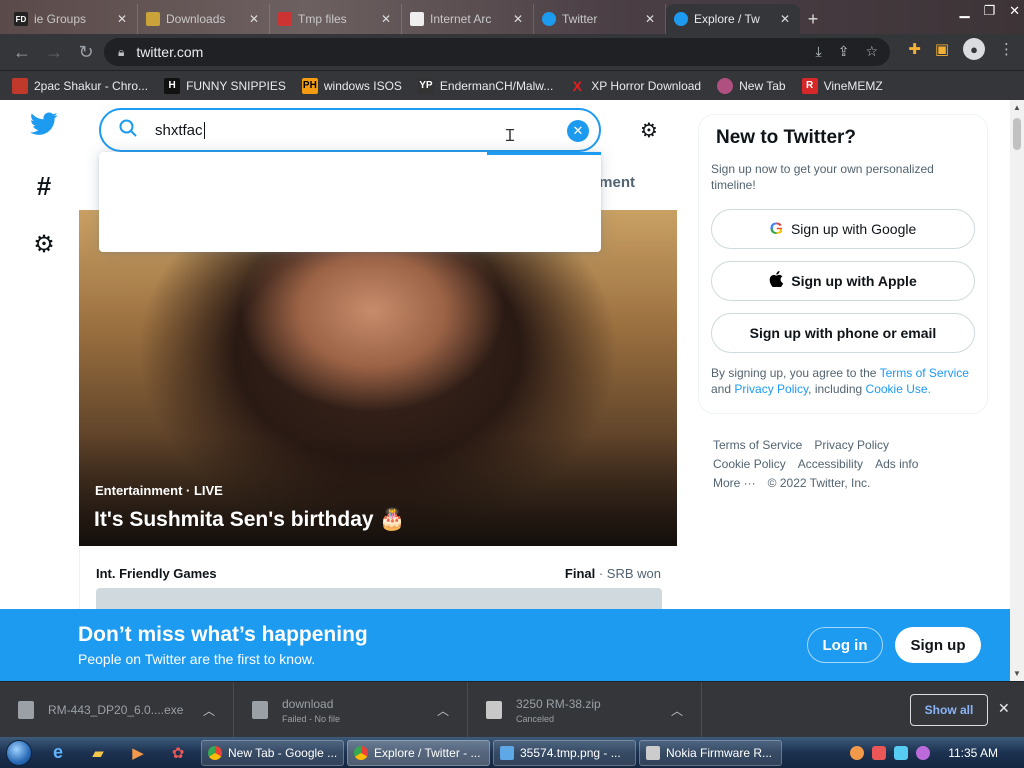 The width and height of the screenshot is (1024, 768). I want to click on bookmark-favicon-icon: YP, so click(425, 85).